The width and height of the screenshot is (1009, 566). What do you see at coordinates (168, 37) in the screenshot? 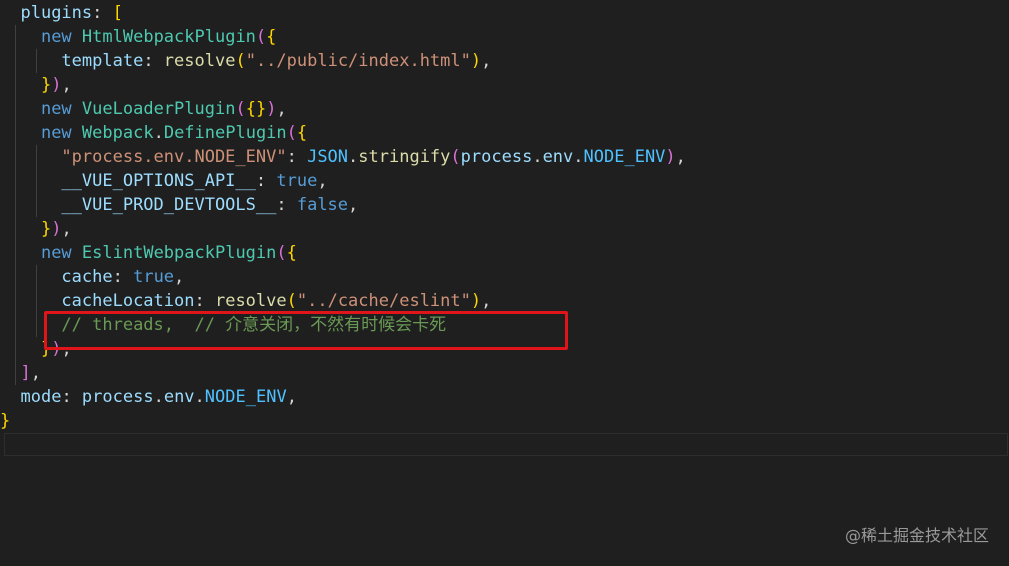
I see `code-token: HtmlWebpackPlugin` at bounding box center [168, 37].